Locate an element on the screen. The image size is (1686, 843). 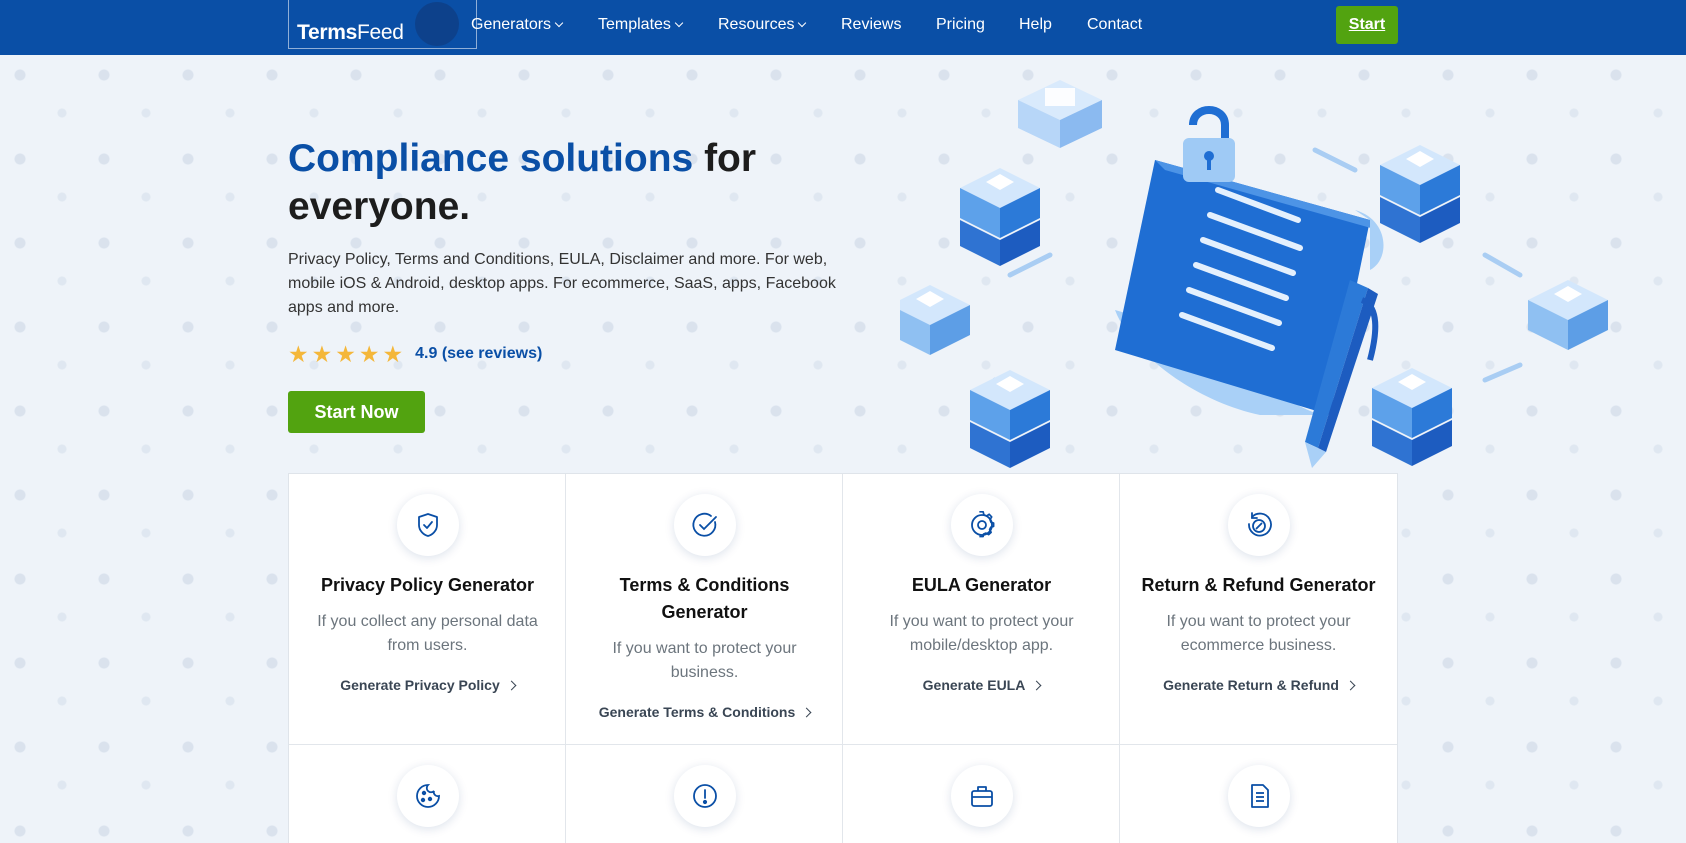
cube-icon is located at coordinates (1060, 114).